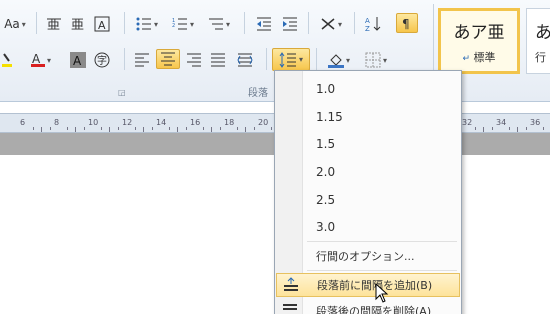  Describe the element at coordinates (93, 122) in the screenshot. I see `ruler-number: 10` at that location.